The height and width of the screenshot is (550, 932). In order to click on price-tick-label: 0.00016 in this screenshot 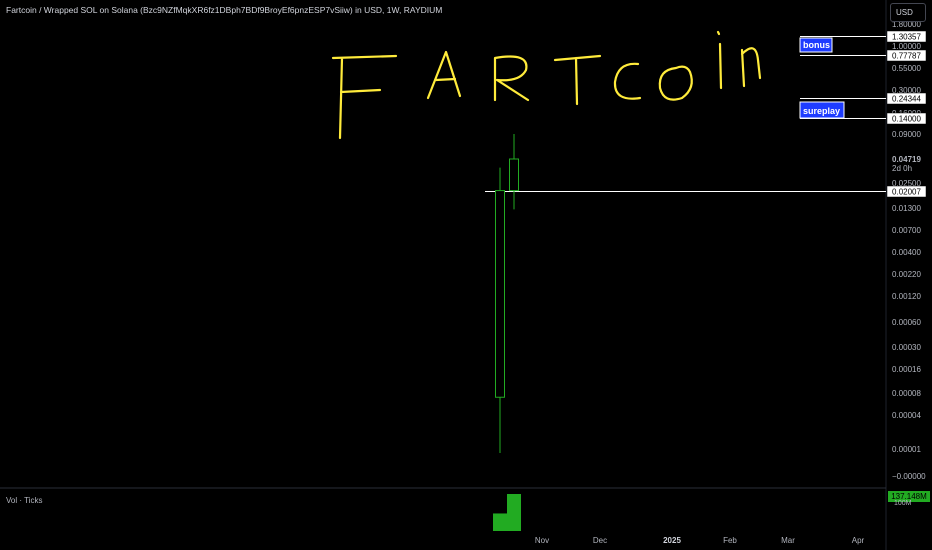, I will do `click(906, 369)`.